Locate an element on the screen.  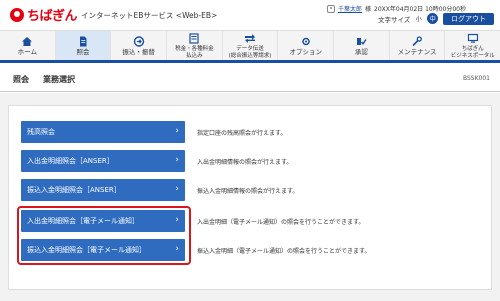
menu-row: 振込入金明細照会［ANSER］ › 振込入金明細情報の照会が行えます。 is located at coordinates (251, 190).